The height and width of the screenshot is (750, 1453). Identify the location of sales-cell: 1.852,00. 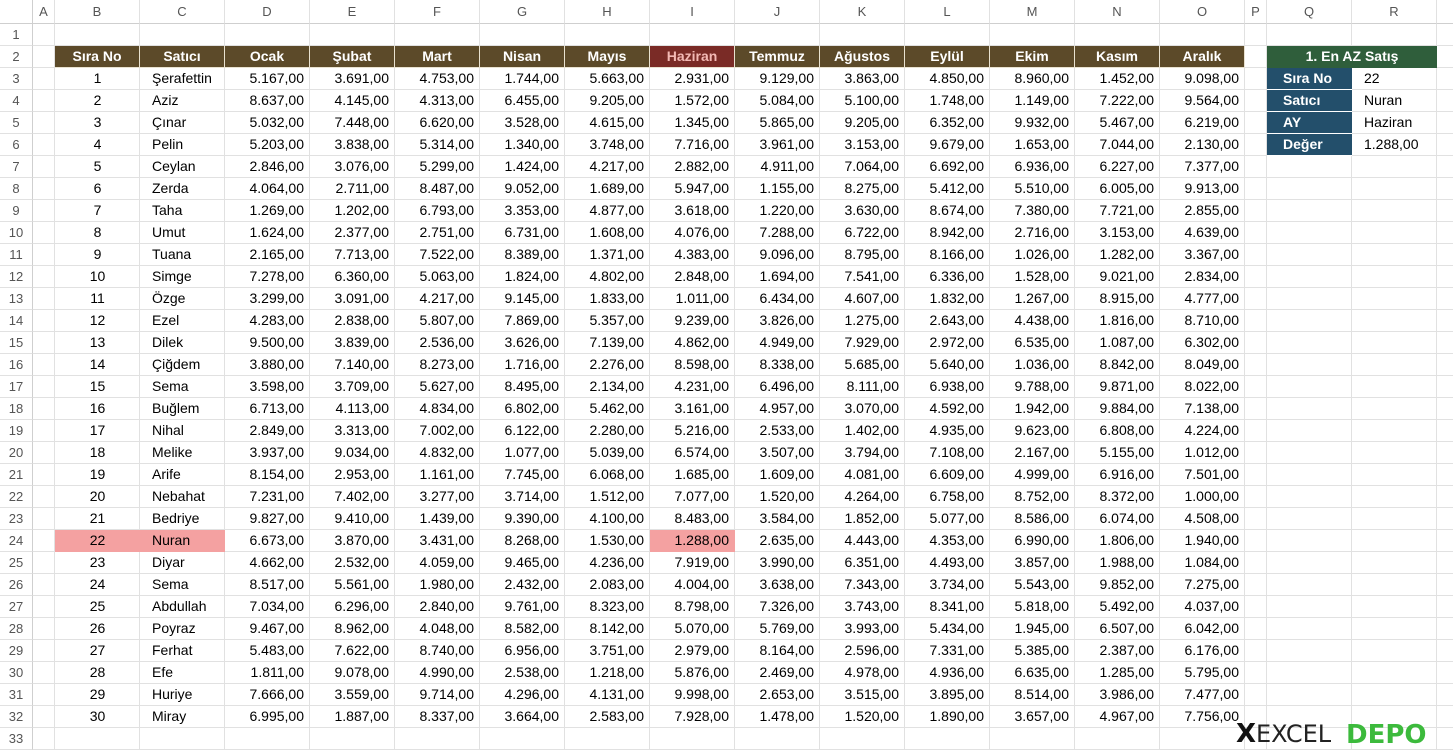
(862, 519).